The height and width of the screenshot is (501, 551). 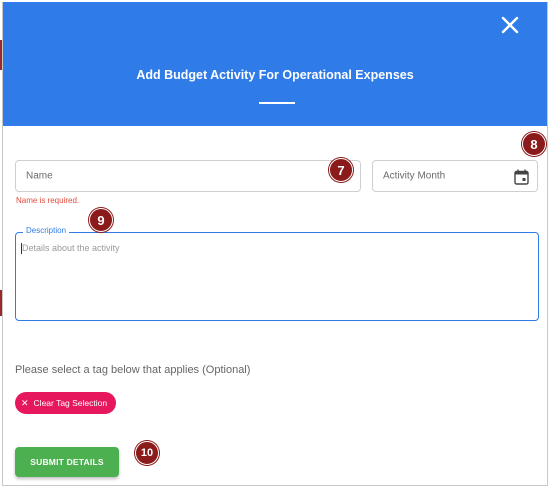 I want to click on description-label: Description, so click(x=46, y=230).